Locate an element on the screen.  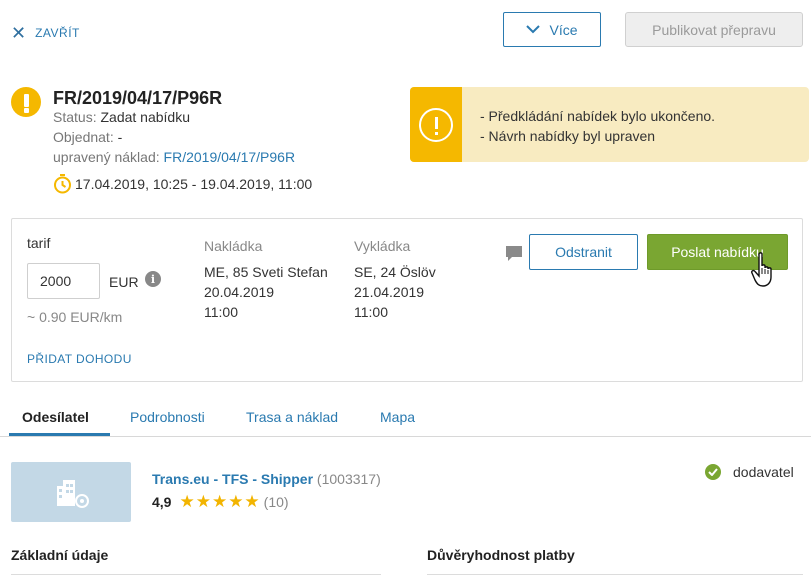
unloading-column: Vykládka SE, 24 Öslöv 21.04.2019 11:00 is located at coordinates (395, 279).